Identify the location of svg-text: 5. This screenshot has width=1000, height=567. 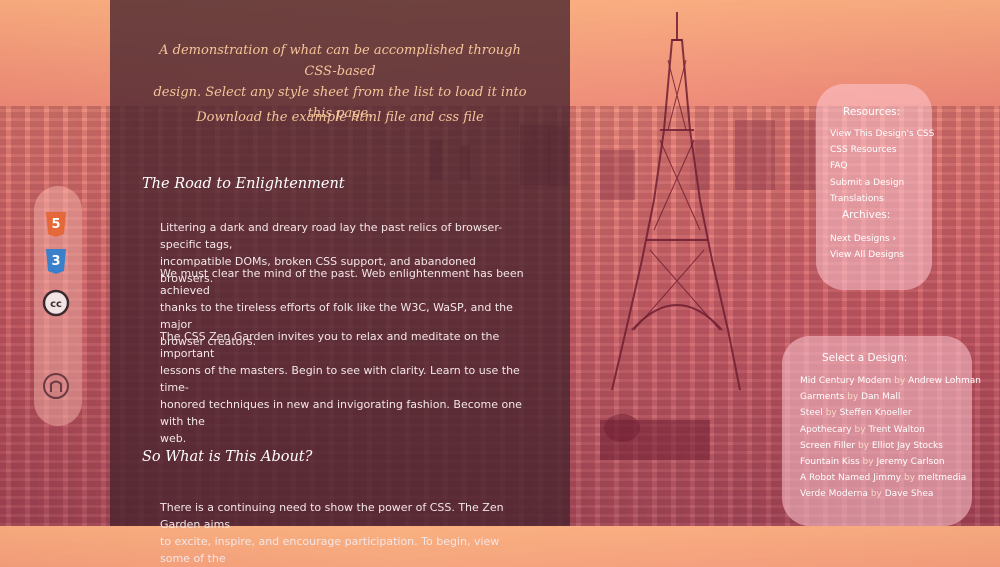
(55, 224).